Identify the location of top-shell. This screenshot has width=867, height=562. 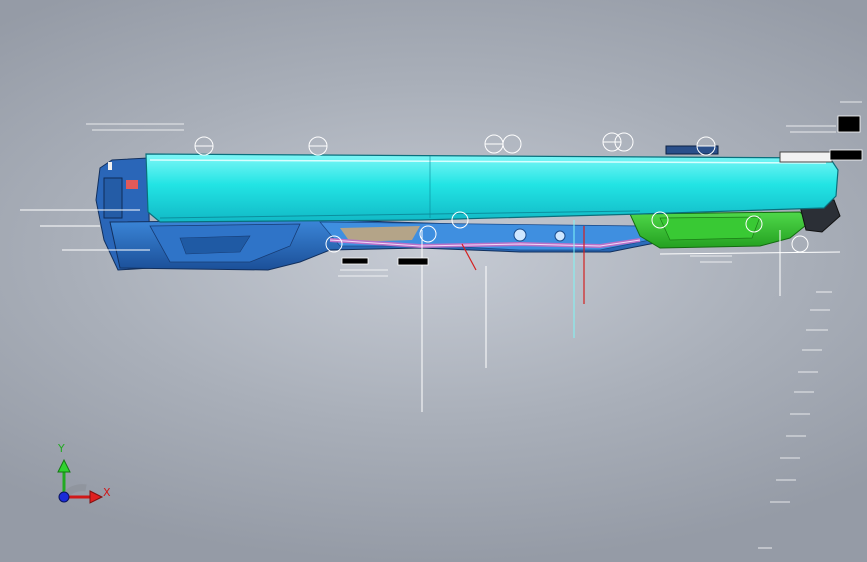
(492, 184).